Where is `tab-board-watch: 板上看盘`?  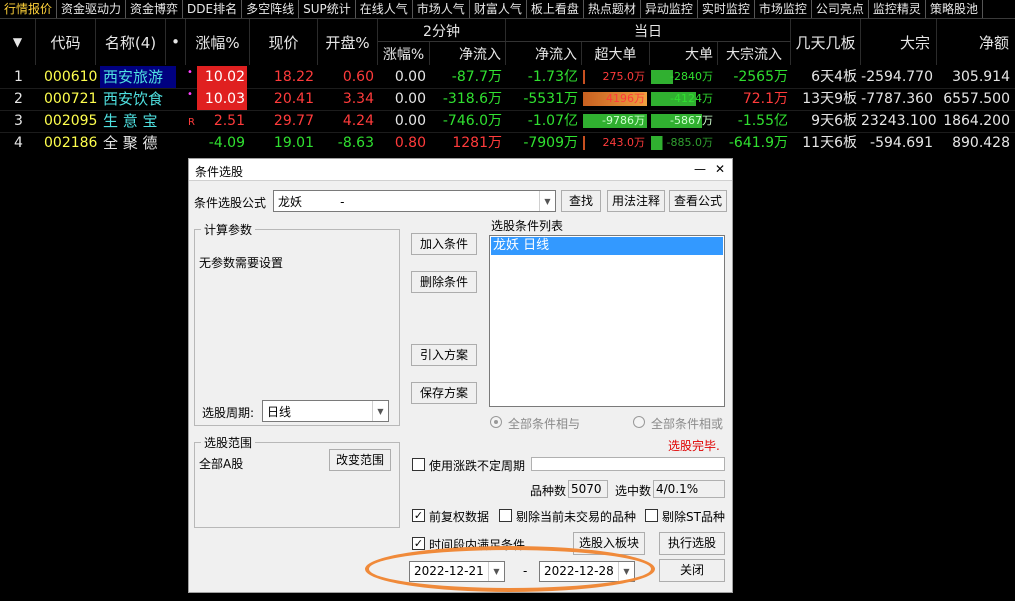 tab-board-watch: 板上看盘 is located at coordinates (555, 9).